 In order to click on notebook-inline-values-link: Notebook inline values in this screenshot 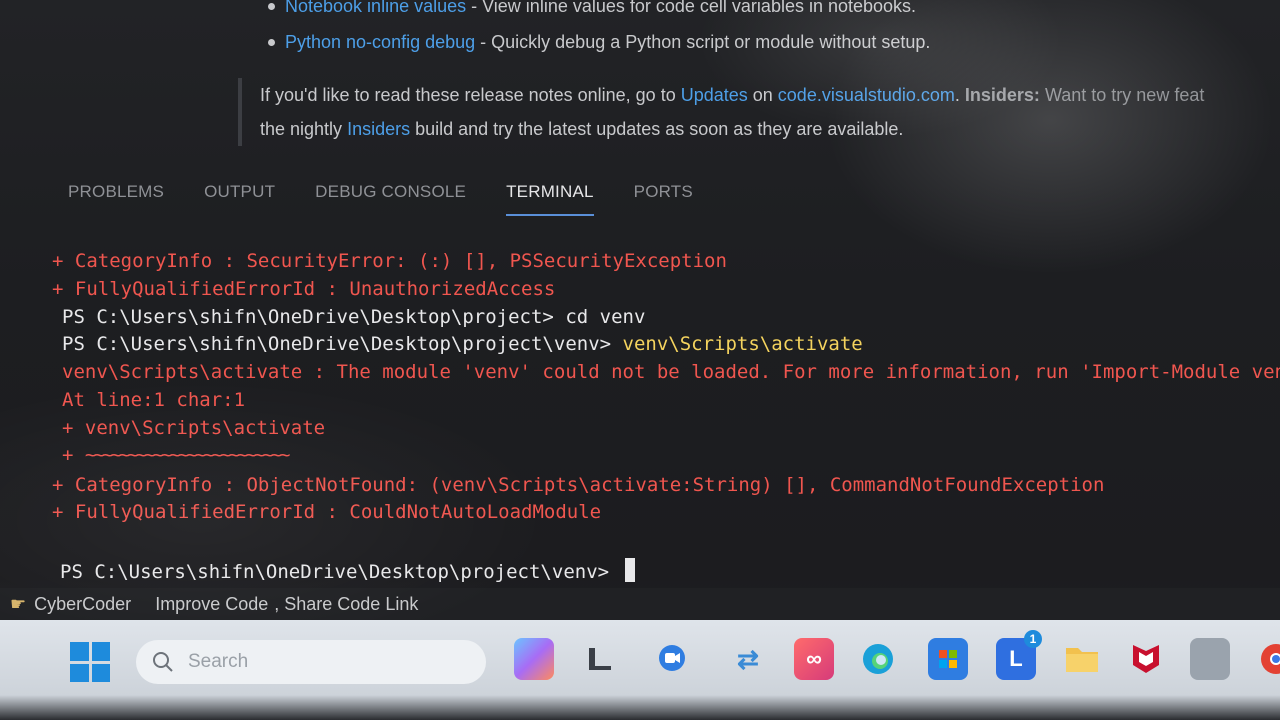, I will do `click(375, 8)`.